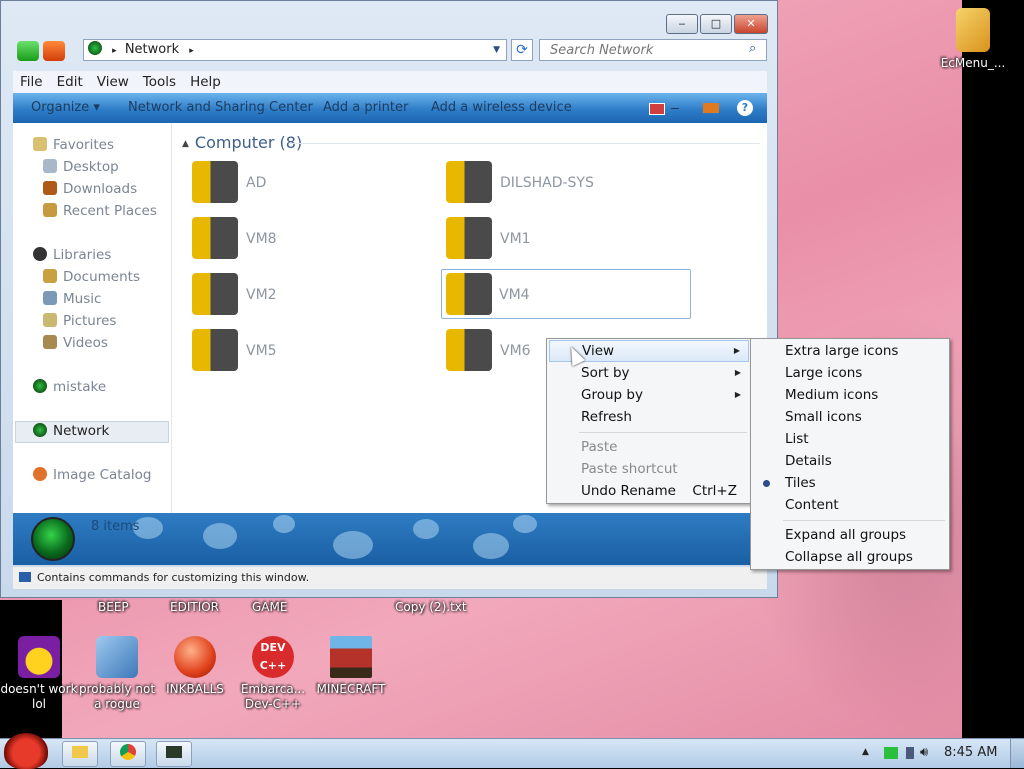  Describe the element at coordinates (69, 387) in the screenshot. I see `nav-mistake: mistake` at that location.